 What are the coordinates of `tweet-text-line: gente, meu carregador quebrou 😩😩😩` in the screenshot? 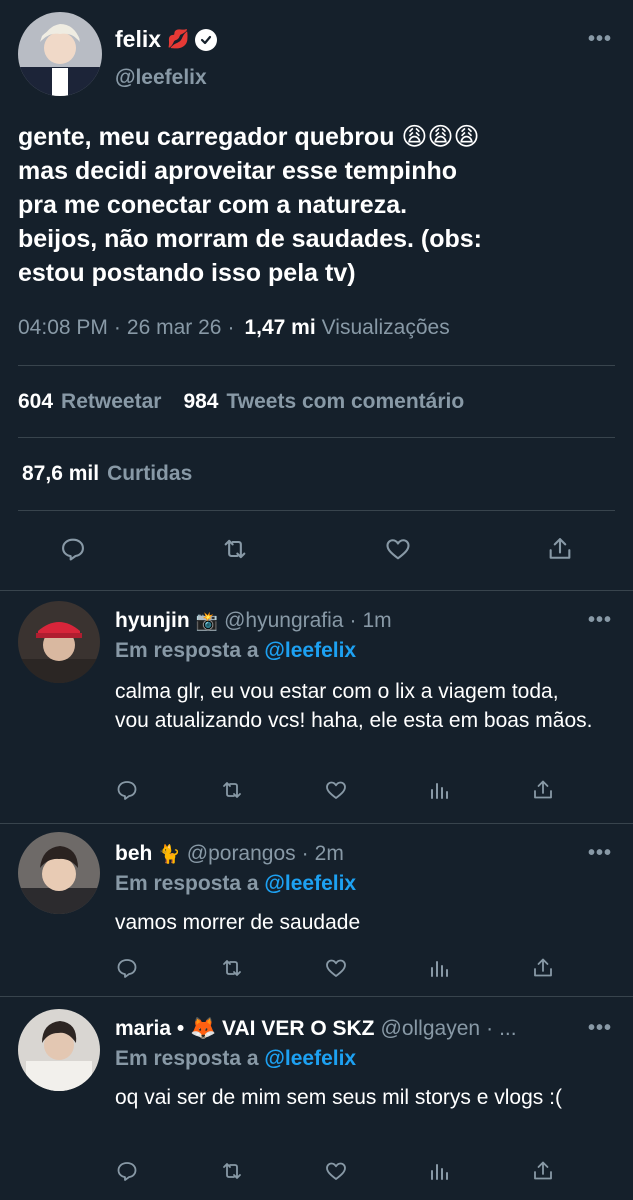 It's located at (249, 137).